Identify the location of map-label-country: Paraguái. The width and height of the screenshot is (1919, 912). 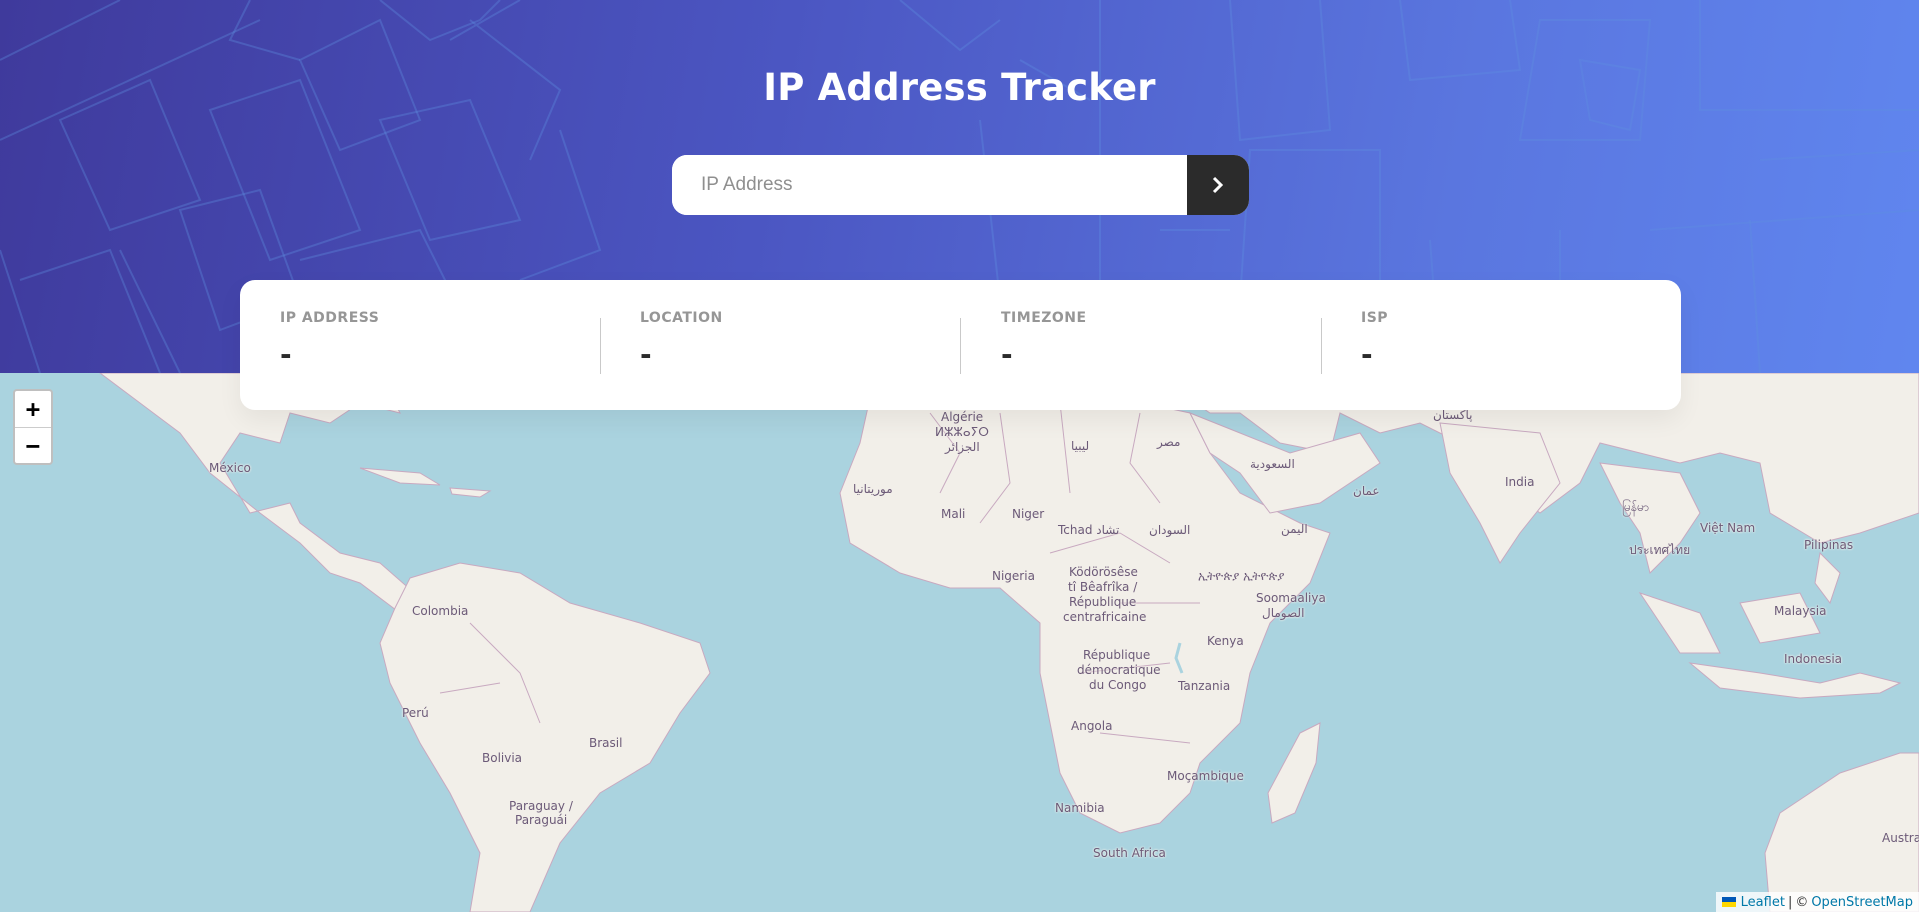
(541, 820).